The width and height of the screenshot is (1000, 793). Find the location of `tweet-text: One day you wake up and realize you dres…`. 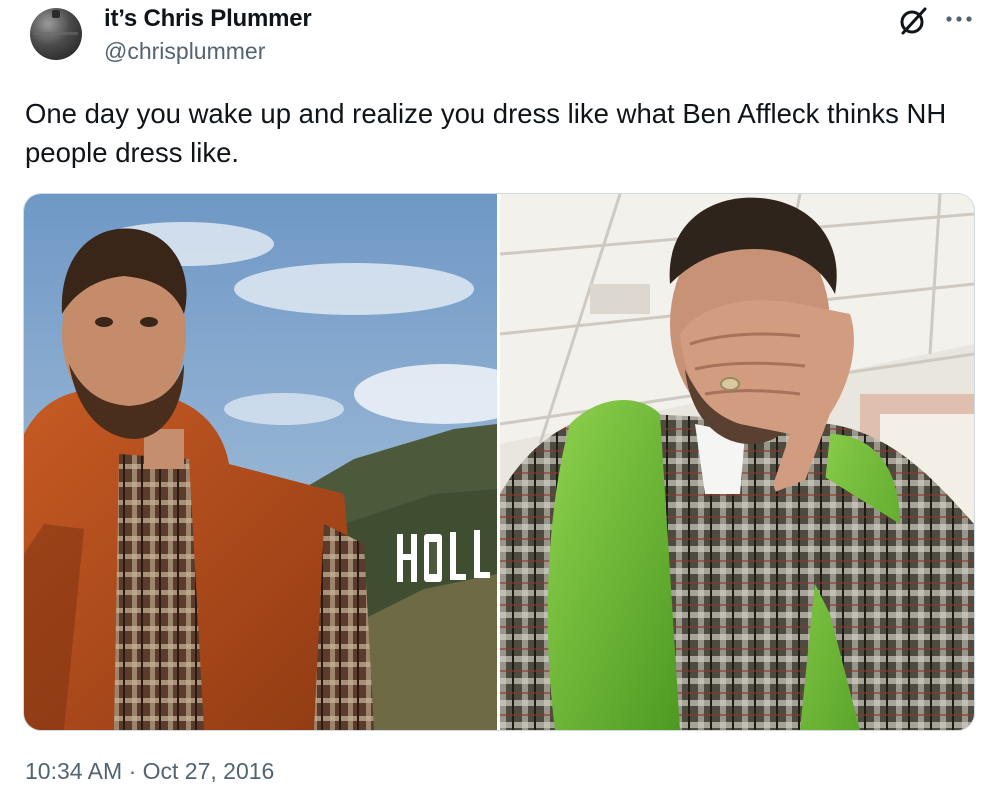

tweet-text: One day you wake up and realize you dres… is located at coordinates (486, 133).